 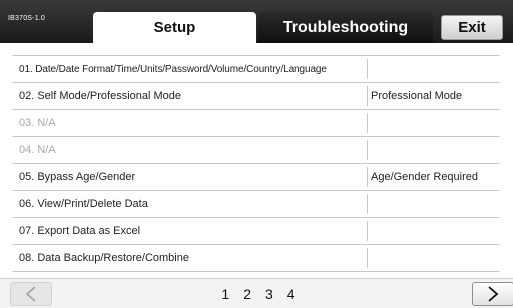 I want to click on page-1: 1, so click(x=225, y=294).